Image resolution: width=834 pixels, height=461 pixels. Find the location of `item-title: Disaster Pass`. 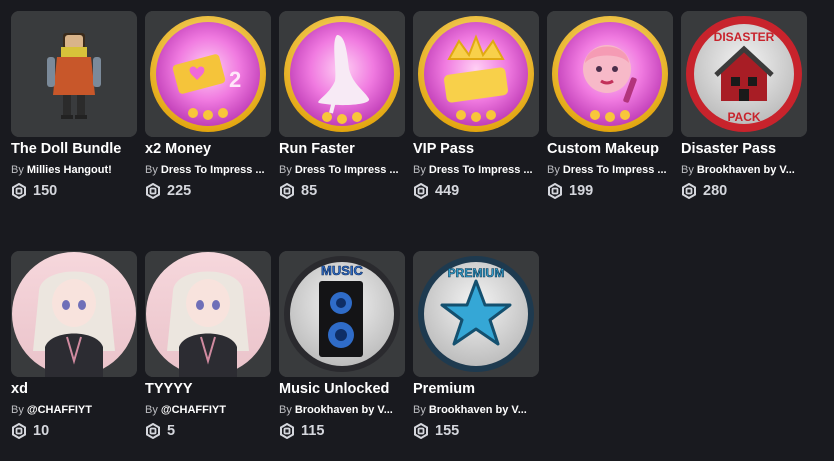

item-title: Disaster Pass is located at coordinates (747, 149).